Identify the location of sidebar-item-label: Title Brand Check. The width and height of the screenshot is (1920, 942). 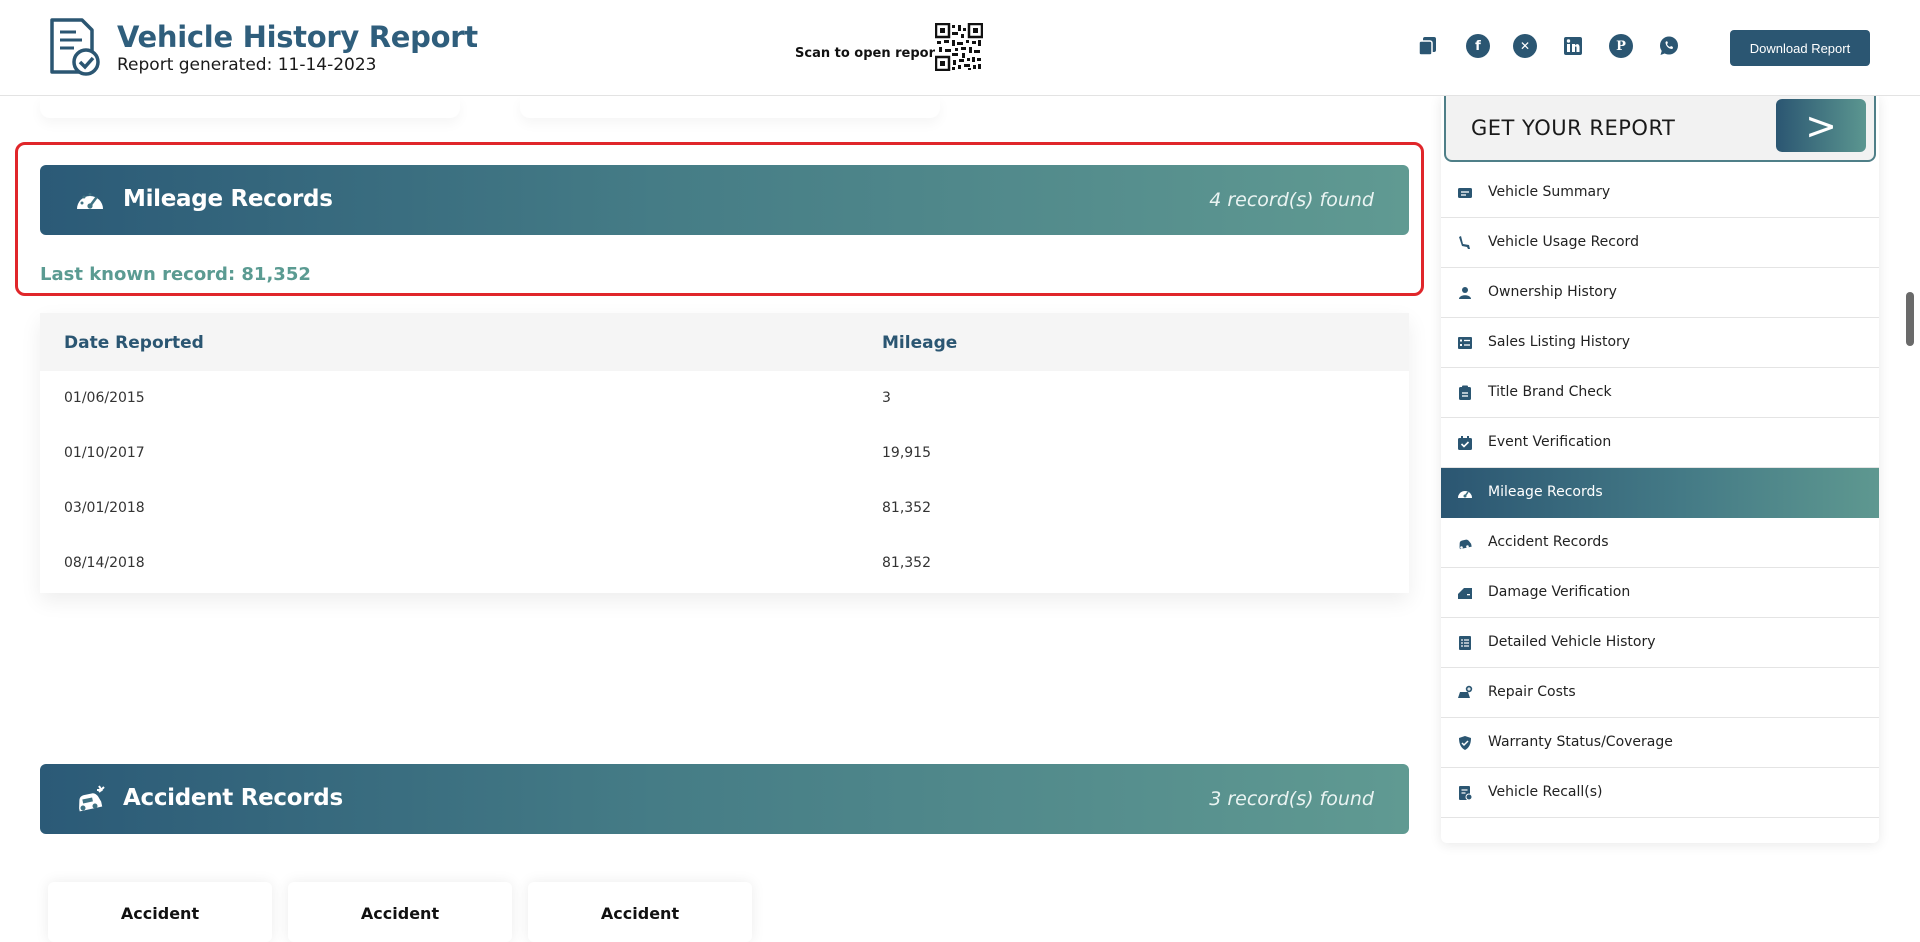
(1550, 392).